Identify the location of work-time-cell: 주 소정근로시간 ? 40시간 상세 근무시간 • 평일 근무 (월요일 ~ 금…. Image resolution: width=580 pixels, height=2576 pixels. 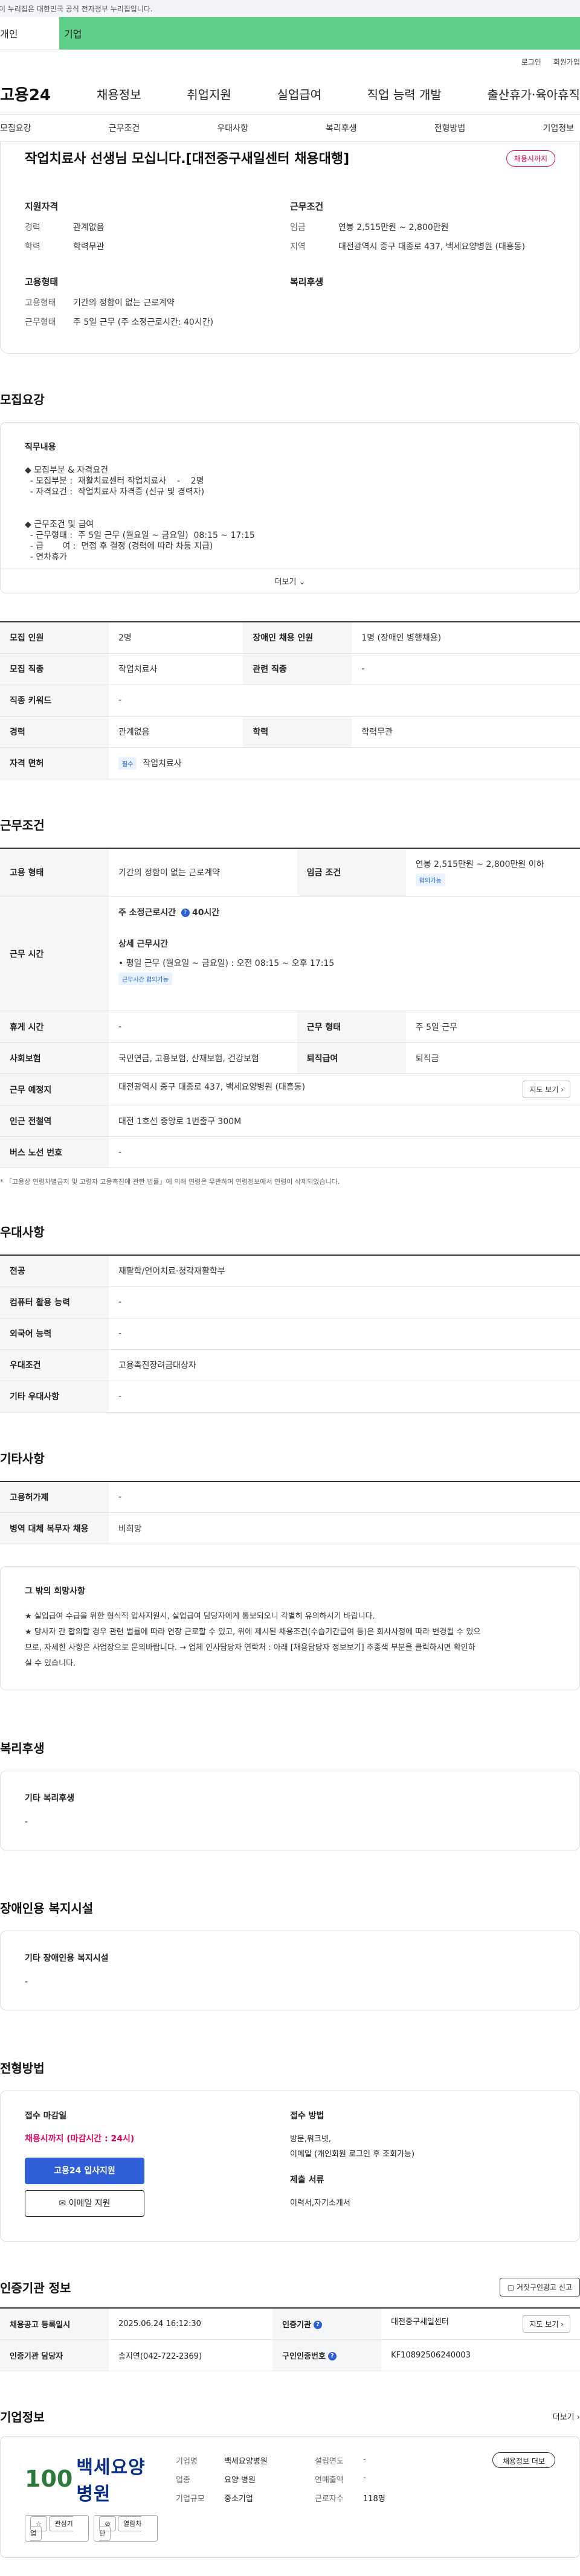
(344, 954).